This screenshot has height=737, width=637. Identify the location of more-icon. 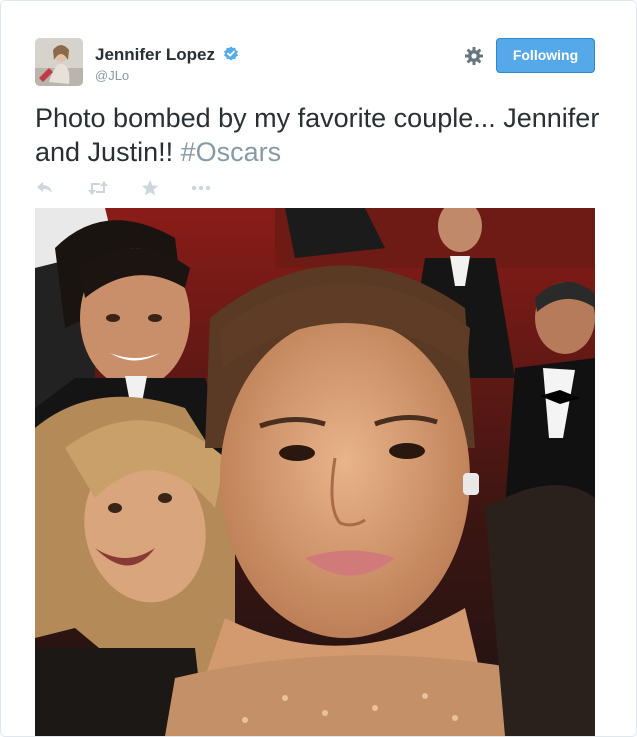
(201, 188).